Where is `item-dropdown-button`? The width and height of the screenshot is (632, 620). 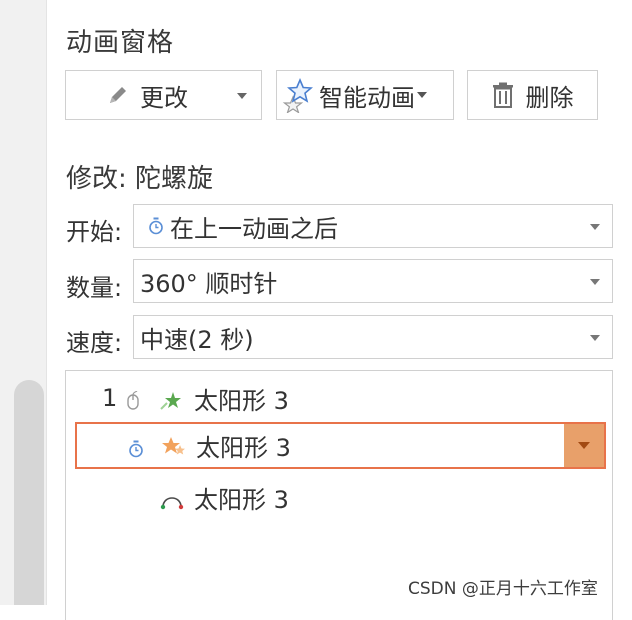 item-dropdown-button is located at coordinates (584, 445).